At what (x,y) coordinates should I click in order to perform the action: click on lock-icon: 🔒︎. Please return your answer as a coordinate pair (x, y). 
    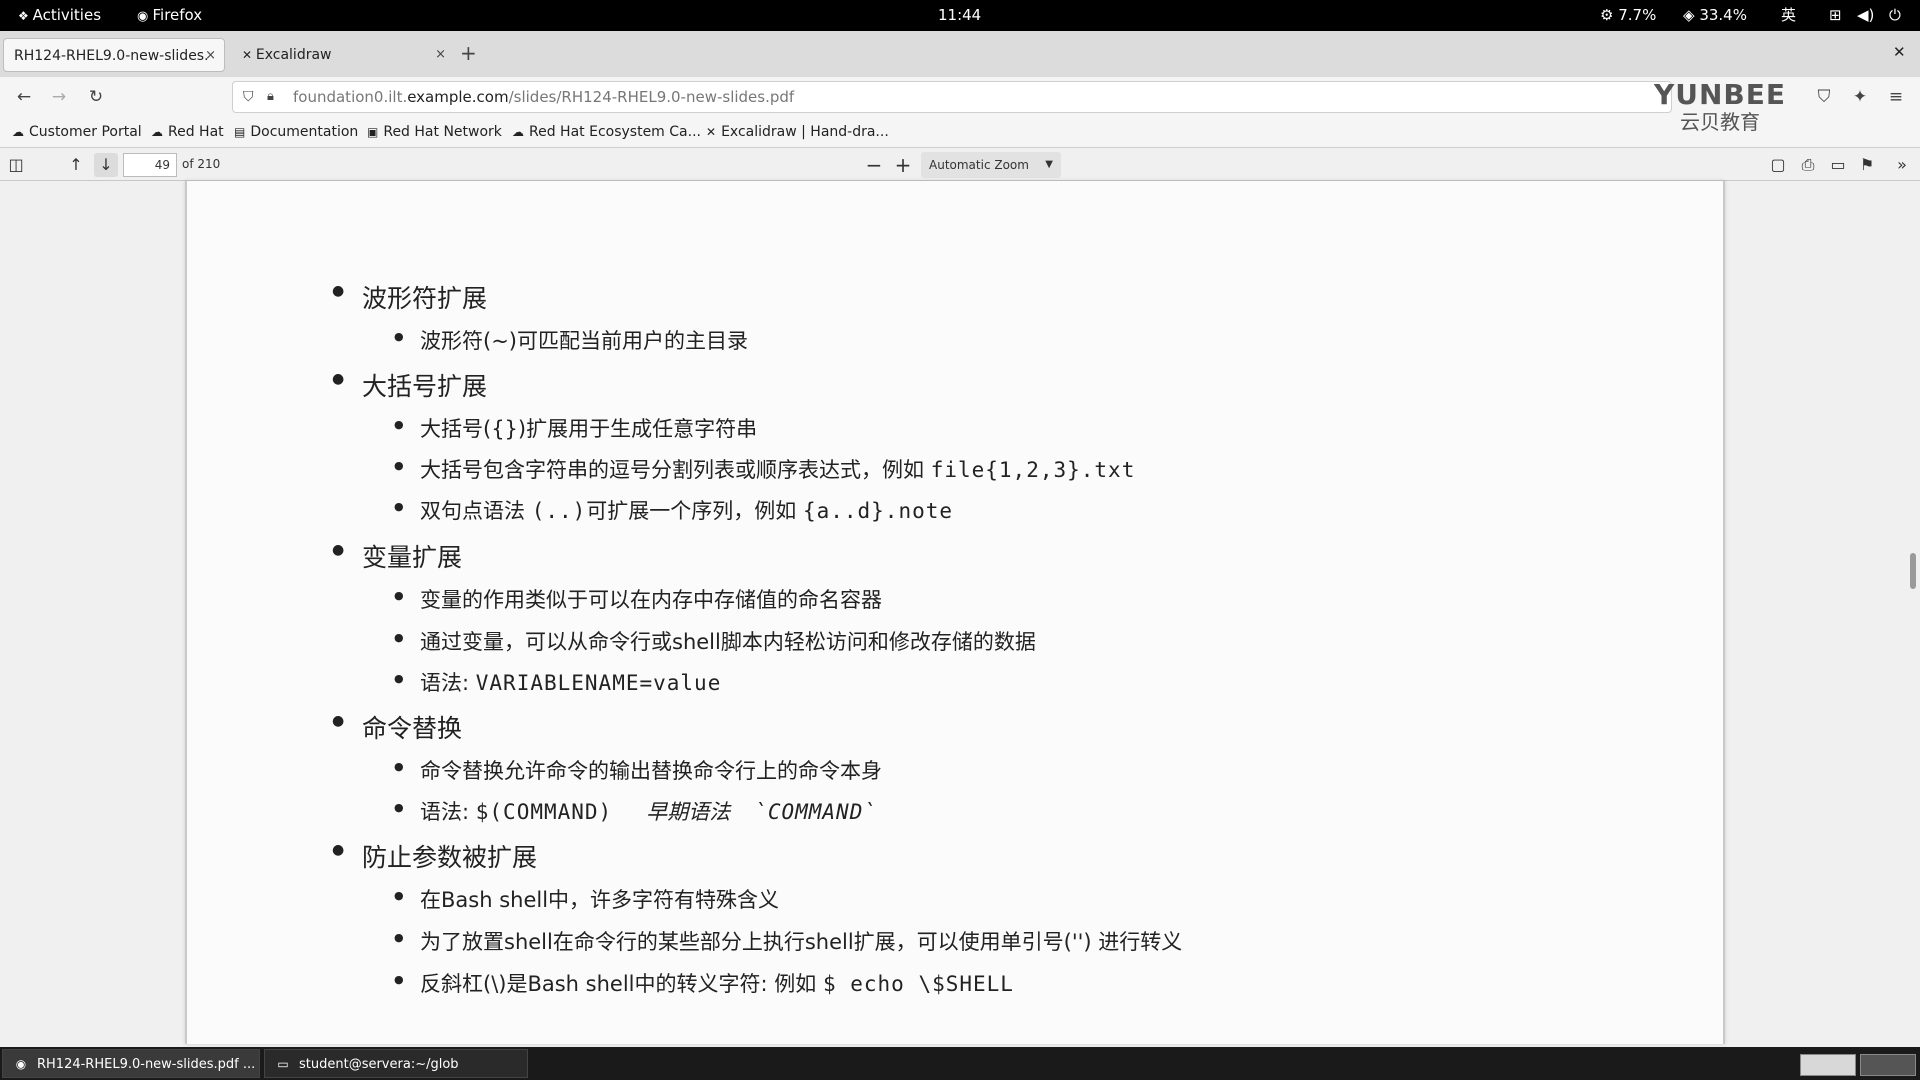
    Looking at the image, I should click on (270, 97).